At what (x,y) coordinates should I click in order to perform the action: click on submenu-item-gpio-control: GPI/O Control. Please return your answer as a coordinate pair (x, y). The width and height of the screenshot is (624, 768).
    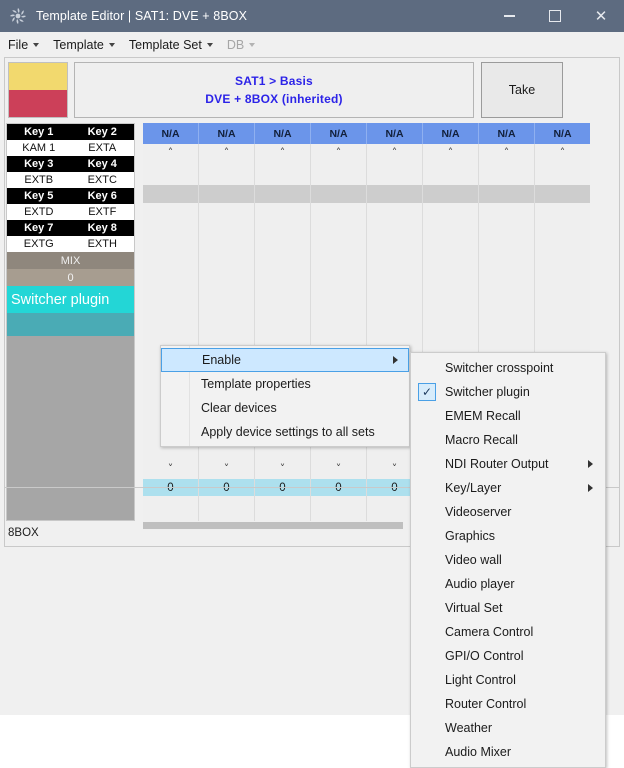
    Looking at the image, I should click on (508, 656).